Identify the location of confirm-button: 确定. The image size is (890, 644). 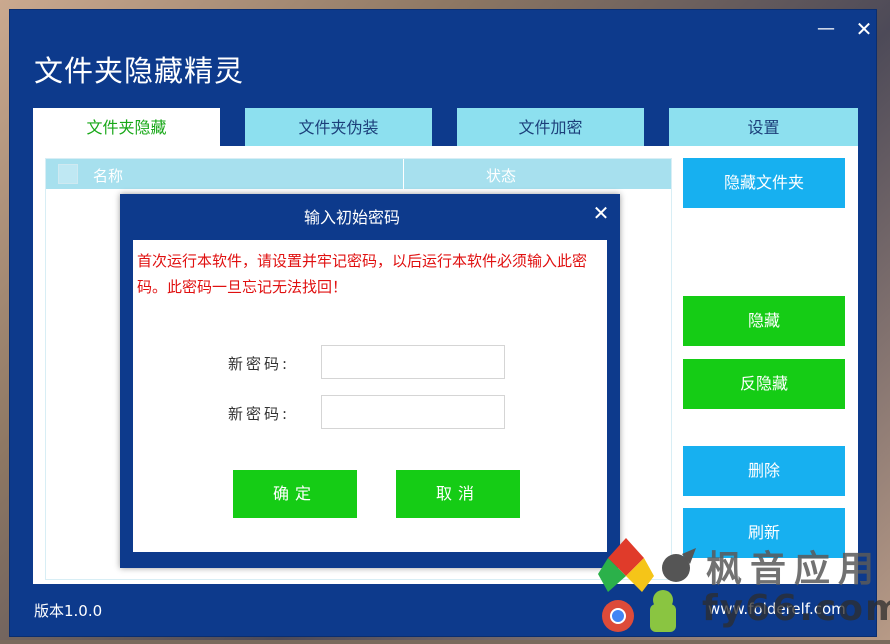
(295, 494).